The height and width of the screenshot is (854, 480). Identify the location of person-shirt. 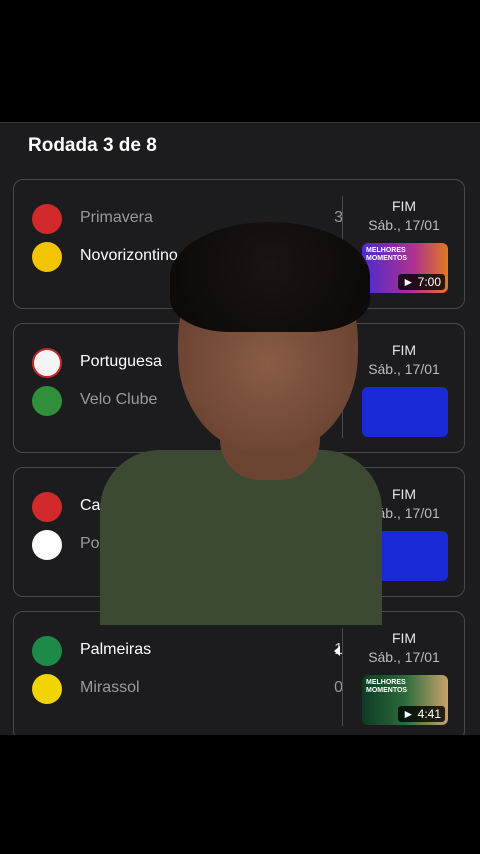
(241, 537).